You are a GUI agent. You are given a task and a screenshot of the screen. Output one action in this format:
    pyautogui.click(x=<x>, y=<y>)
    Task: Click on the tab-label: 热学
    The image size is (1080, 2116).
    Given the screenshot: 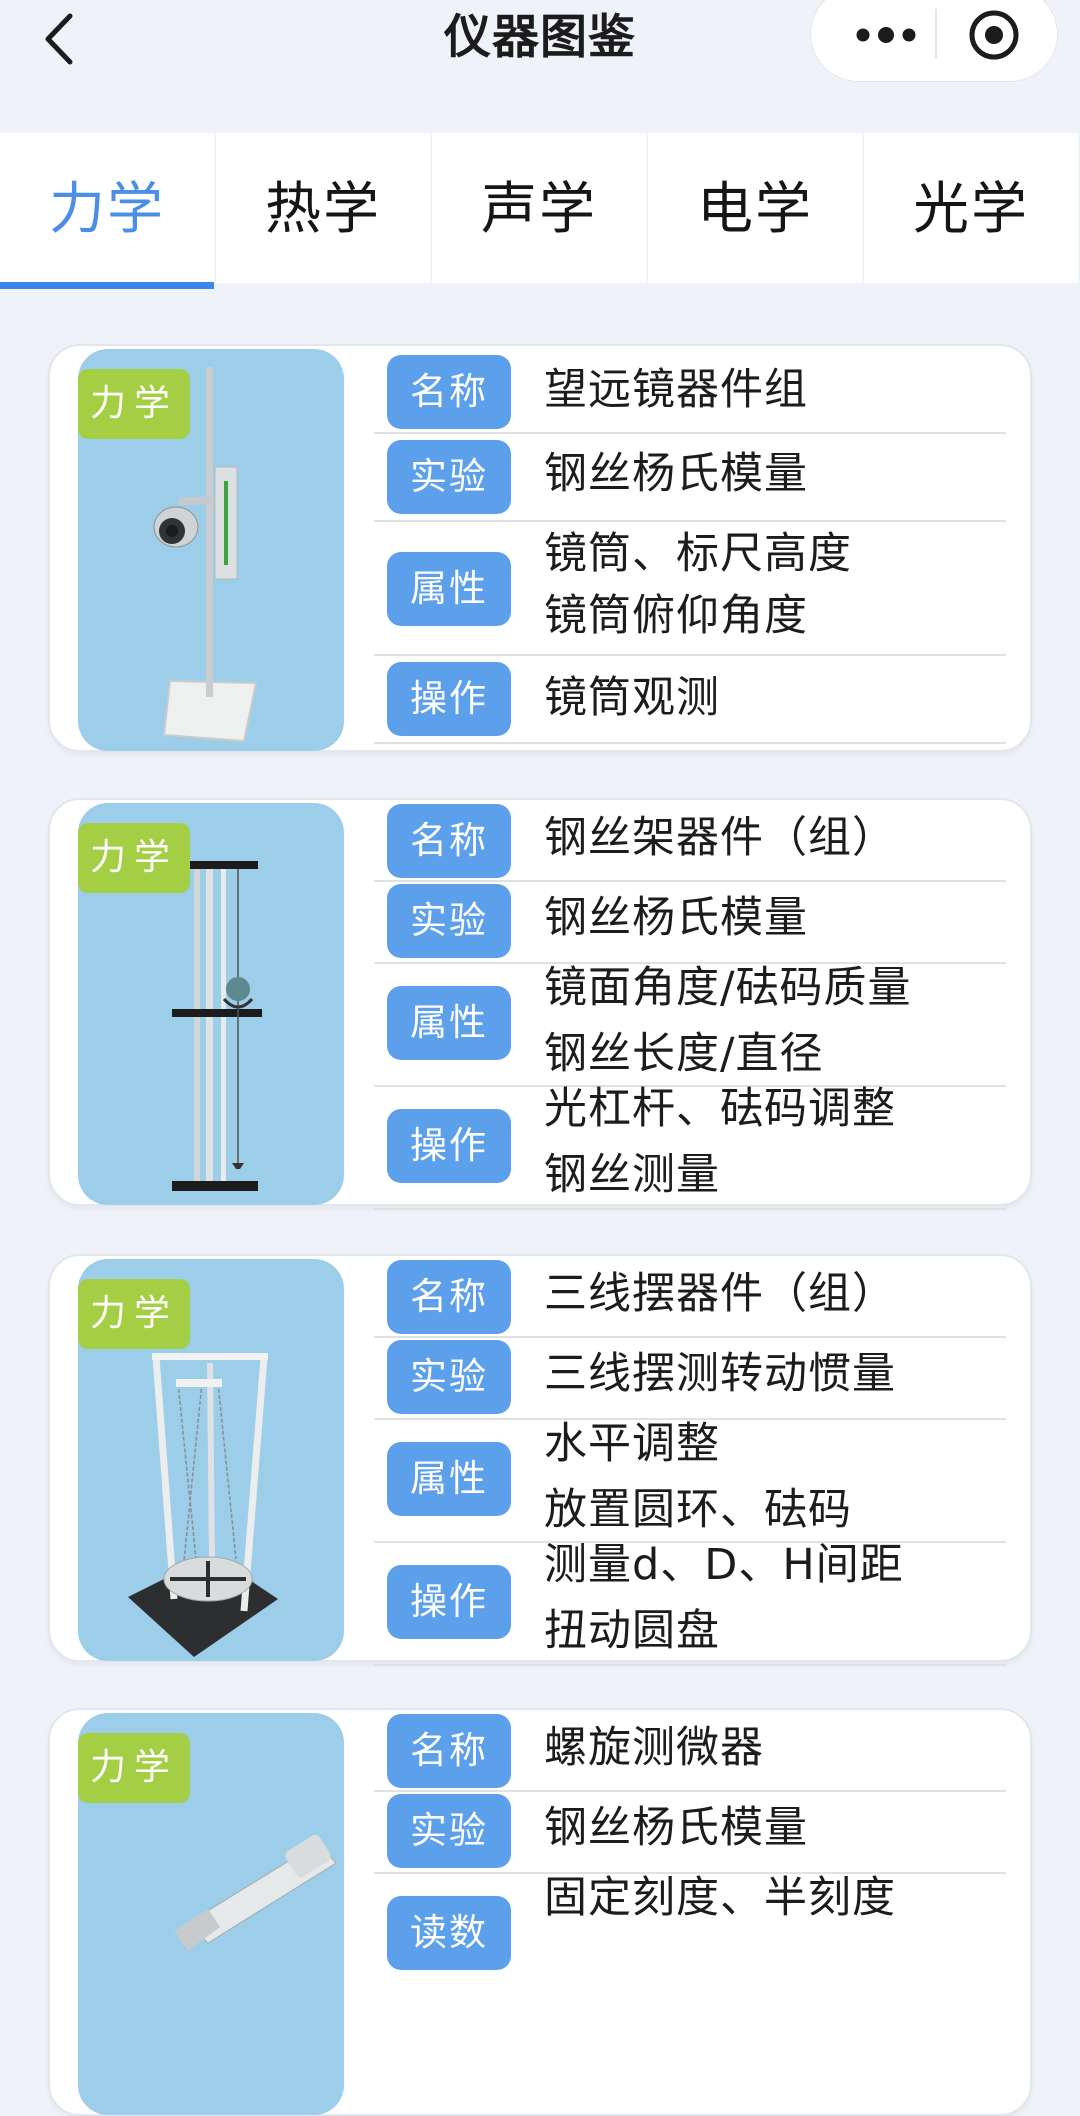 What is the action you would take?
    pyautogui.click(x=323, y=209)
    